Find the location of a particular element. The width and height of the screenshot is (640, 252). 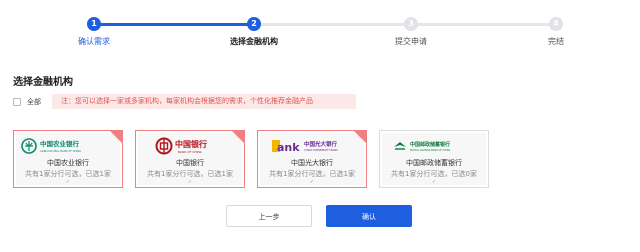

notice-banner: 注：您可以选择一家或多家机构，每家机构会根据您的需求，个性化推荐金融产品 is located at coordinates (204, 101).